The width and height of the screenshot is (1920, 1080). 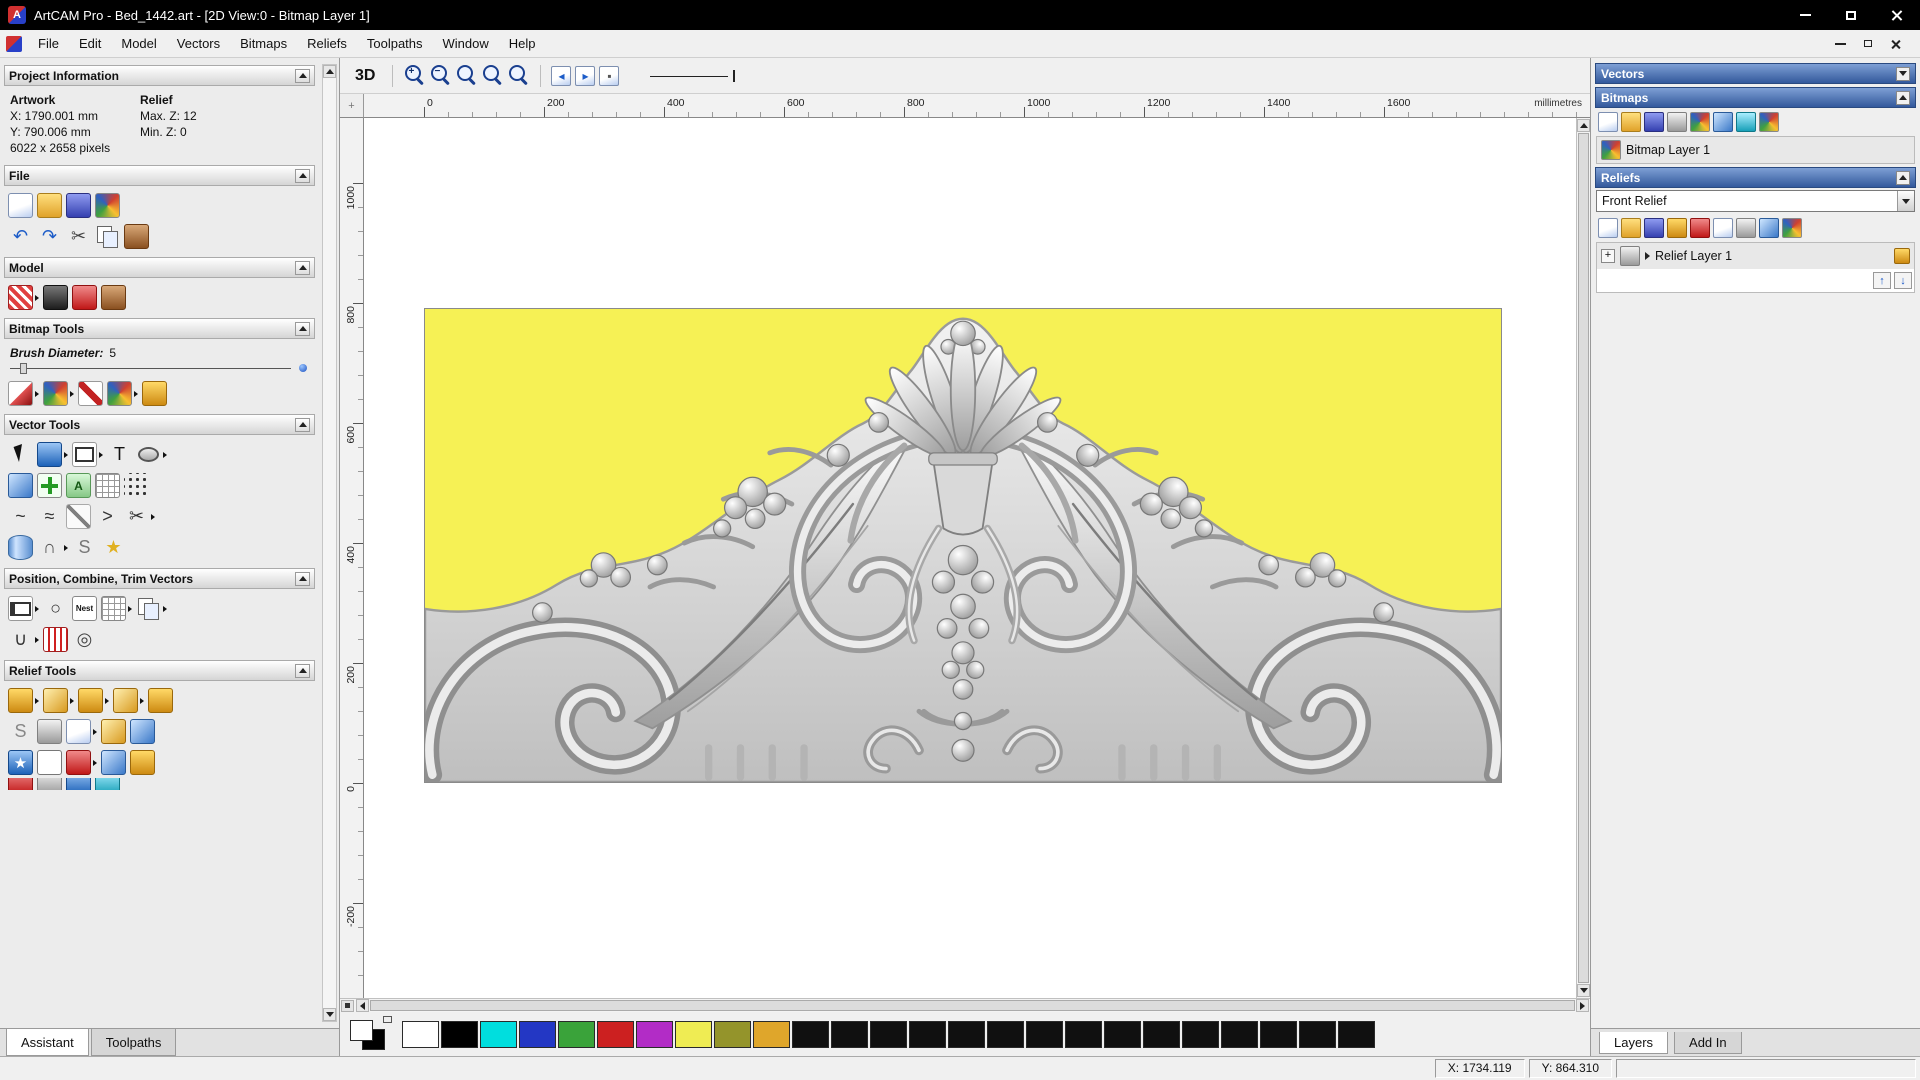 I want to click on restore-document-button, so click(x=1868, y=43).